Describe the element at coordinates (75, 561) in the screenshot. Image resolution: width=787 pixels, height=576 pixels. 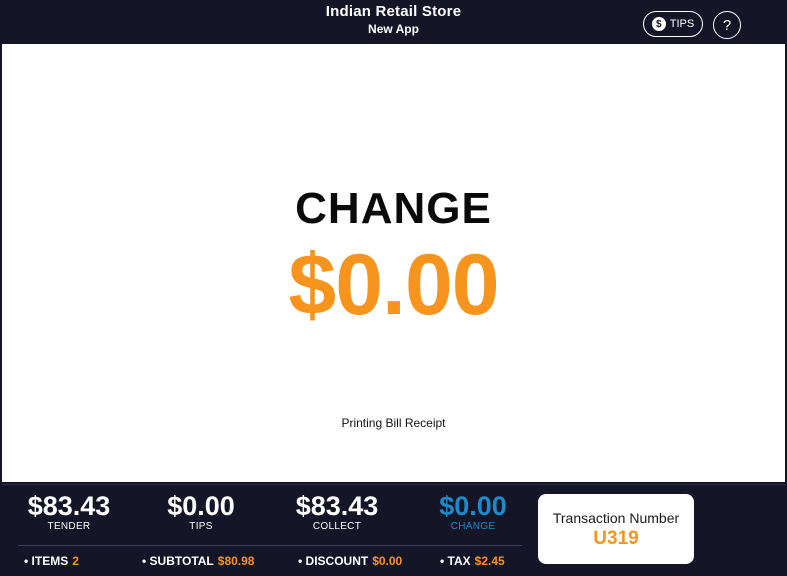
I see `items-count: 2` at that location.